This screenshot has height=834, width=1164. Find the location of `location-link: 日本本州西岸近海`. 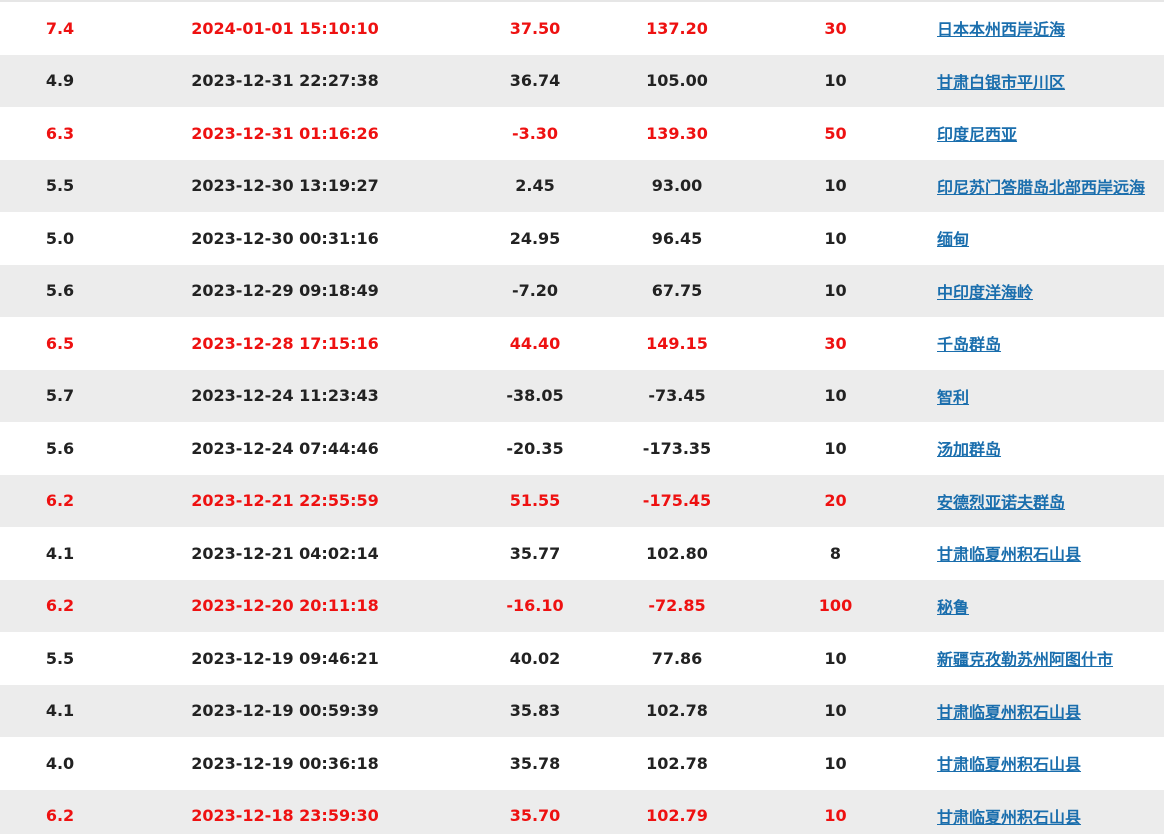

location-link: 日本本州西岸近海 is located at coordinates (1001, 29).